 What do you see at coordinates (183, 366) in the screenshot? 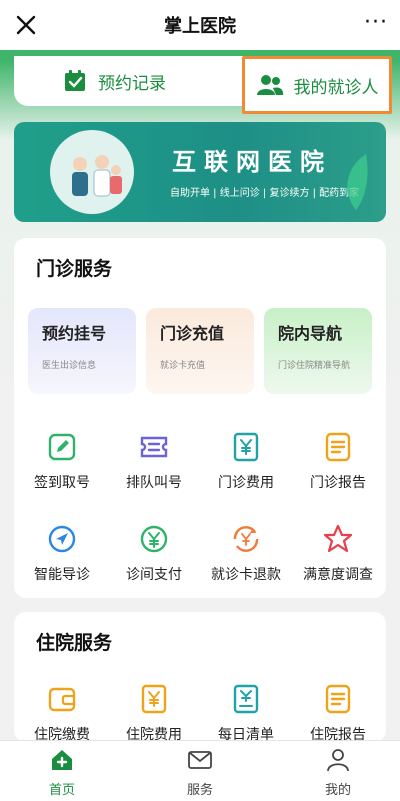
I see `tile-subtitle: 就诊卡充值` at bounding box center [183, 366].